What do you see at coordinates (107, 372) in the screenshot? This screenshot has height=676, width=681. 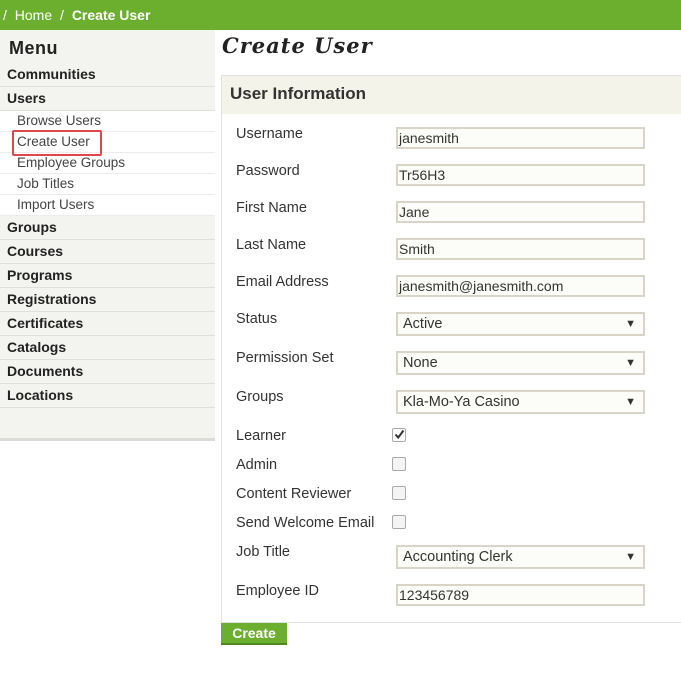 I see `sidebar-item-documents: Documents` at bounding box center [107, 372].